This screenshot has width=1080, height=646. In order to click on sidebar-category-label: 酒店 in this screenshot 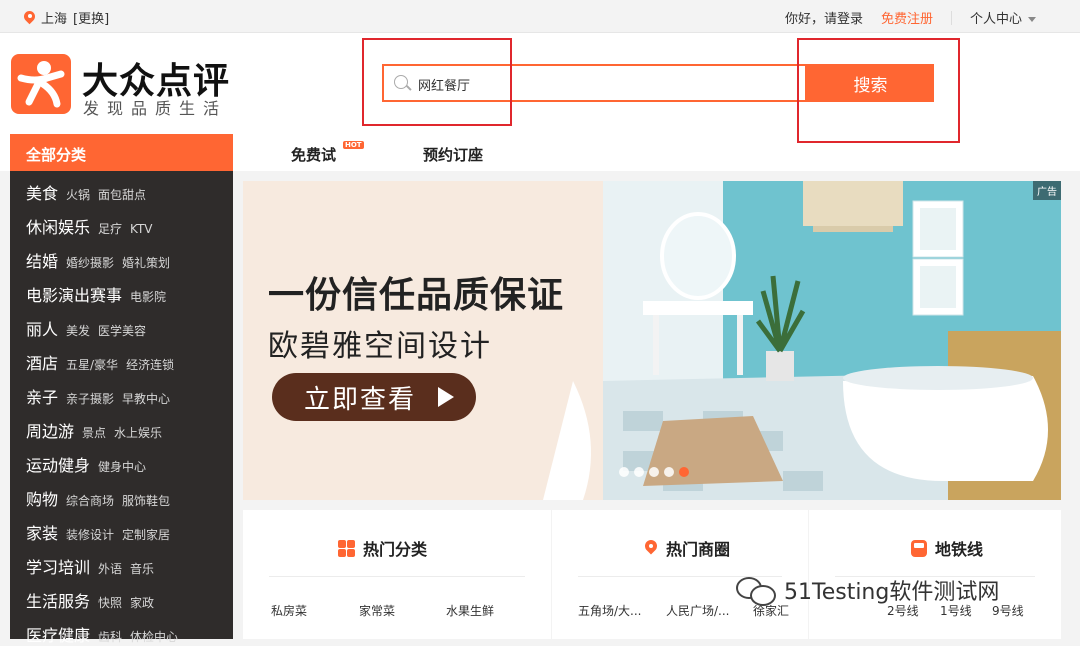, I will do `click(42, 362)`.